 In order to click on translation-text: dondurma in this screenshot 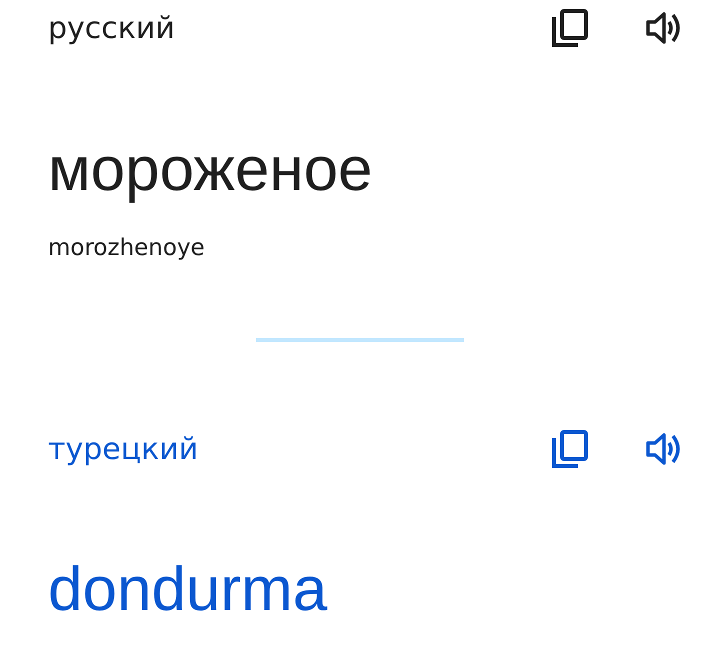, I will do `click(188, 590)`.